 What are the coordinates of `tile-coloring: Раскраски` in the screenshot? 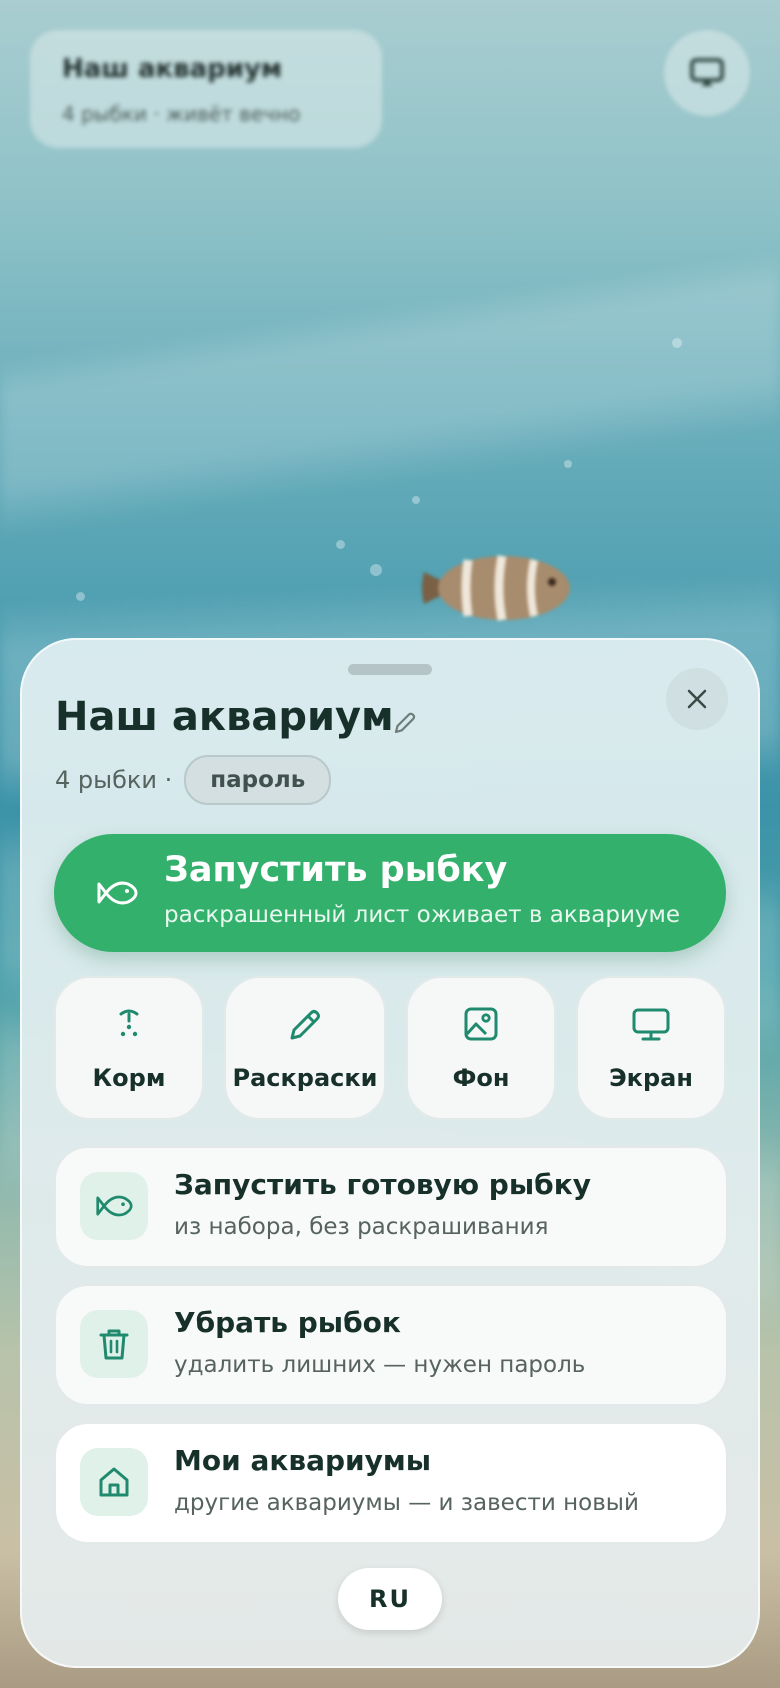 It's located at (305, 1048).